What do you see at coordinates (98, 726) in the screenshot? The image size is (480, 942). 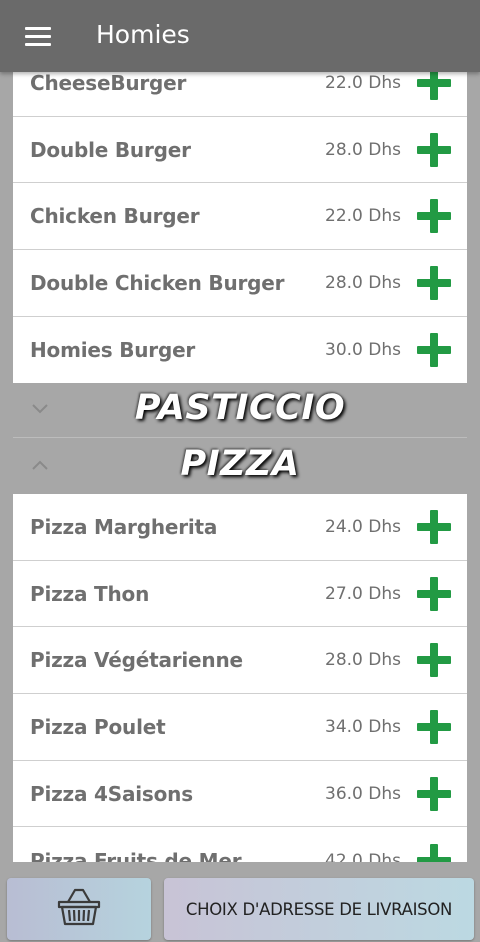 I see `item-name: Pizza Poulet` at bounding box center [98, 726].